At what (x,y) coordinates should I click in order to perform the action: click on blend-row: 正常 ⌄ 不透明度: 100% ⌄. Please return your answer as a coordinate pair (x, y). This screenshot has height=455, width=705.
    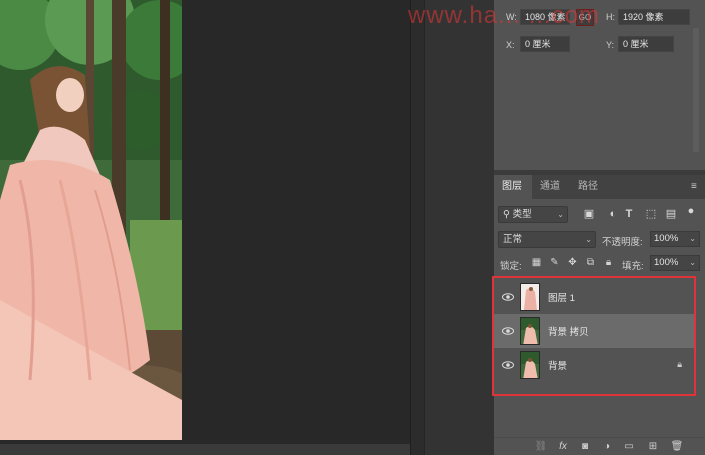
    Looking at the image, I should click on (599, 241).